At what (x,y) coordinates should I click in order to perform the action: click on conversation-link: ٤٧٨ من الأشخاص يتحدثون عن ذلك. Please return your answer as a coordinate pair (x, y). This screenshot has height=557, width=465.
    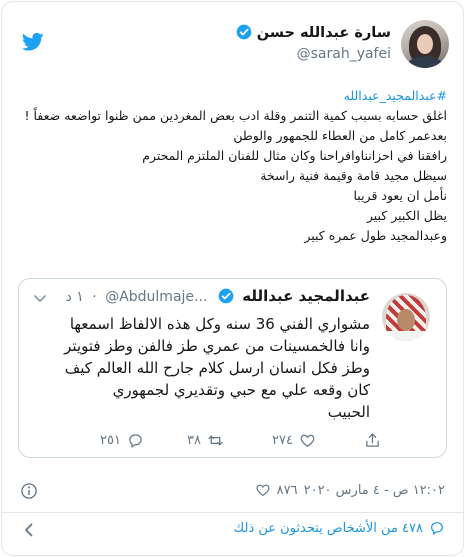
    Looking at the image, I should click on (339, 528).